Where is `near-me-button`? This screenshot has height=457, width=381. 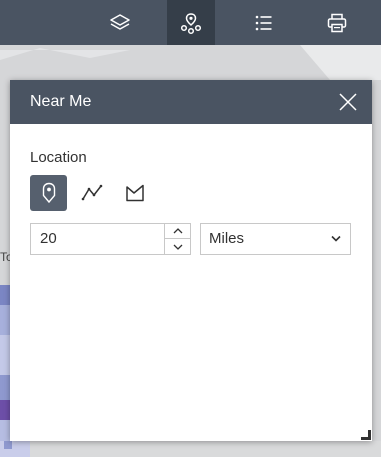
near-me-button is located at coordinates (191, 22).